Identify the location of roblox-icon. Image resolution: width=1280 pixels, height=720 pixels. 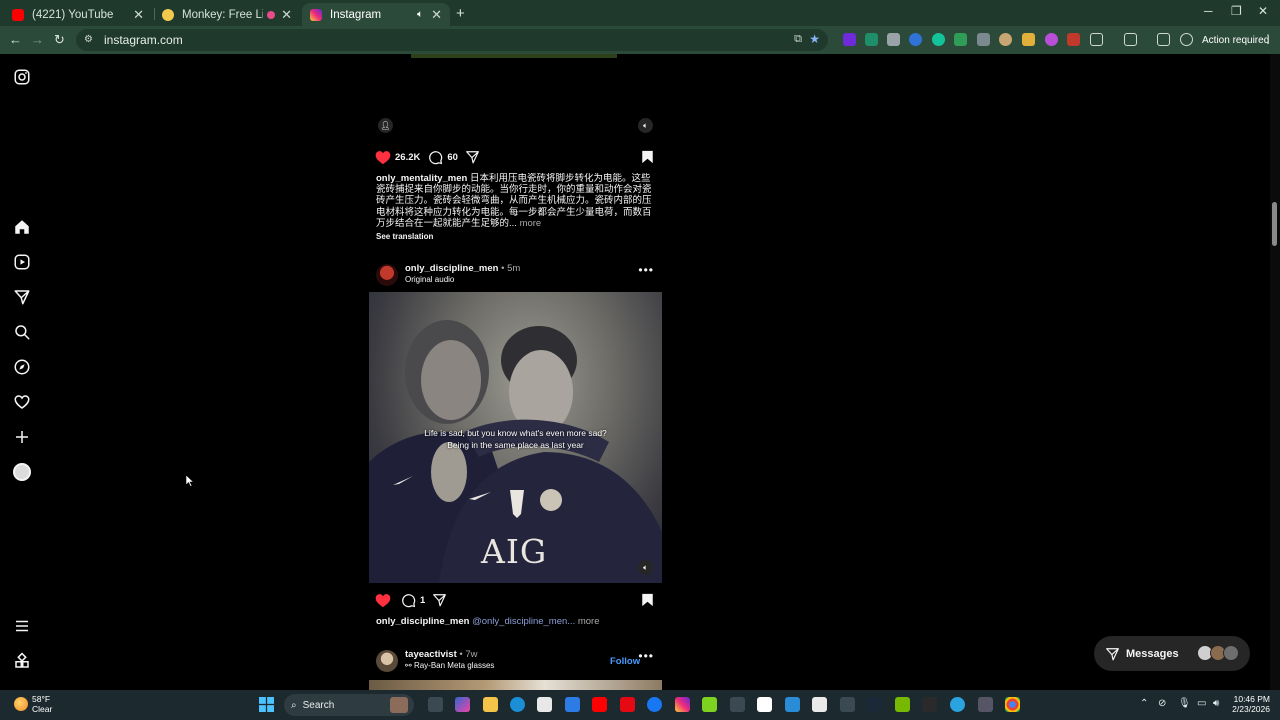
(819, 704).